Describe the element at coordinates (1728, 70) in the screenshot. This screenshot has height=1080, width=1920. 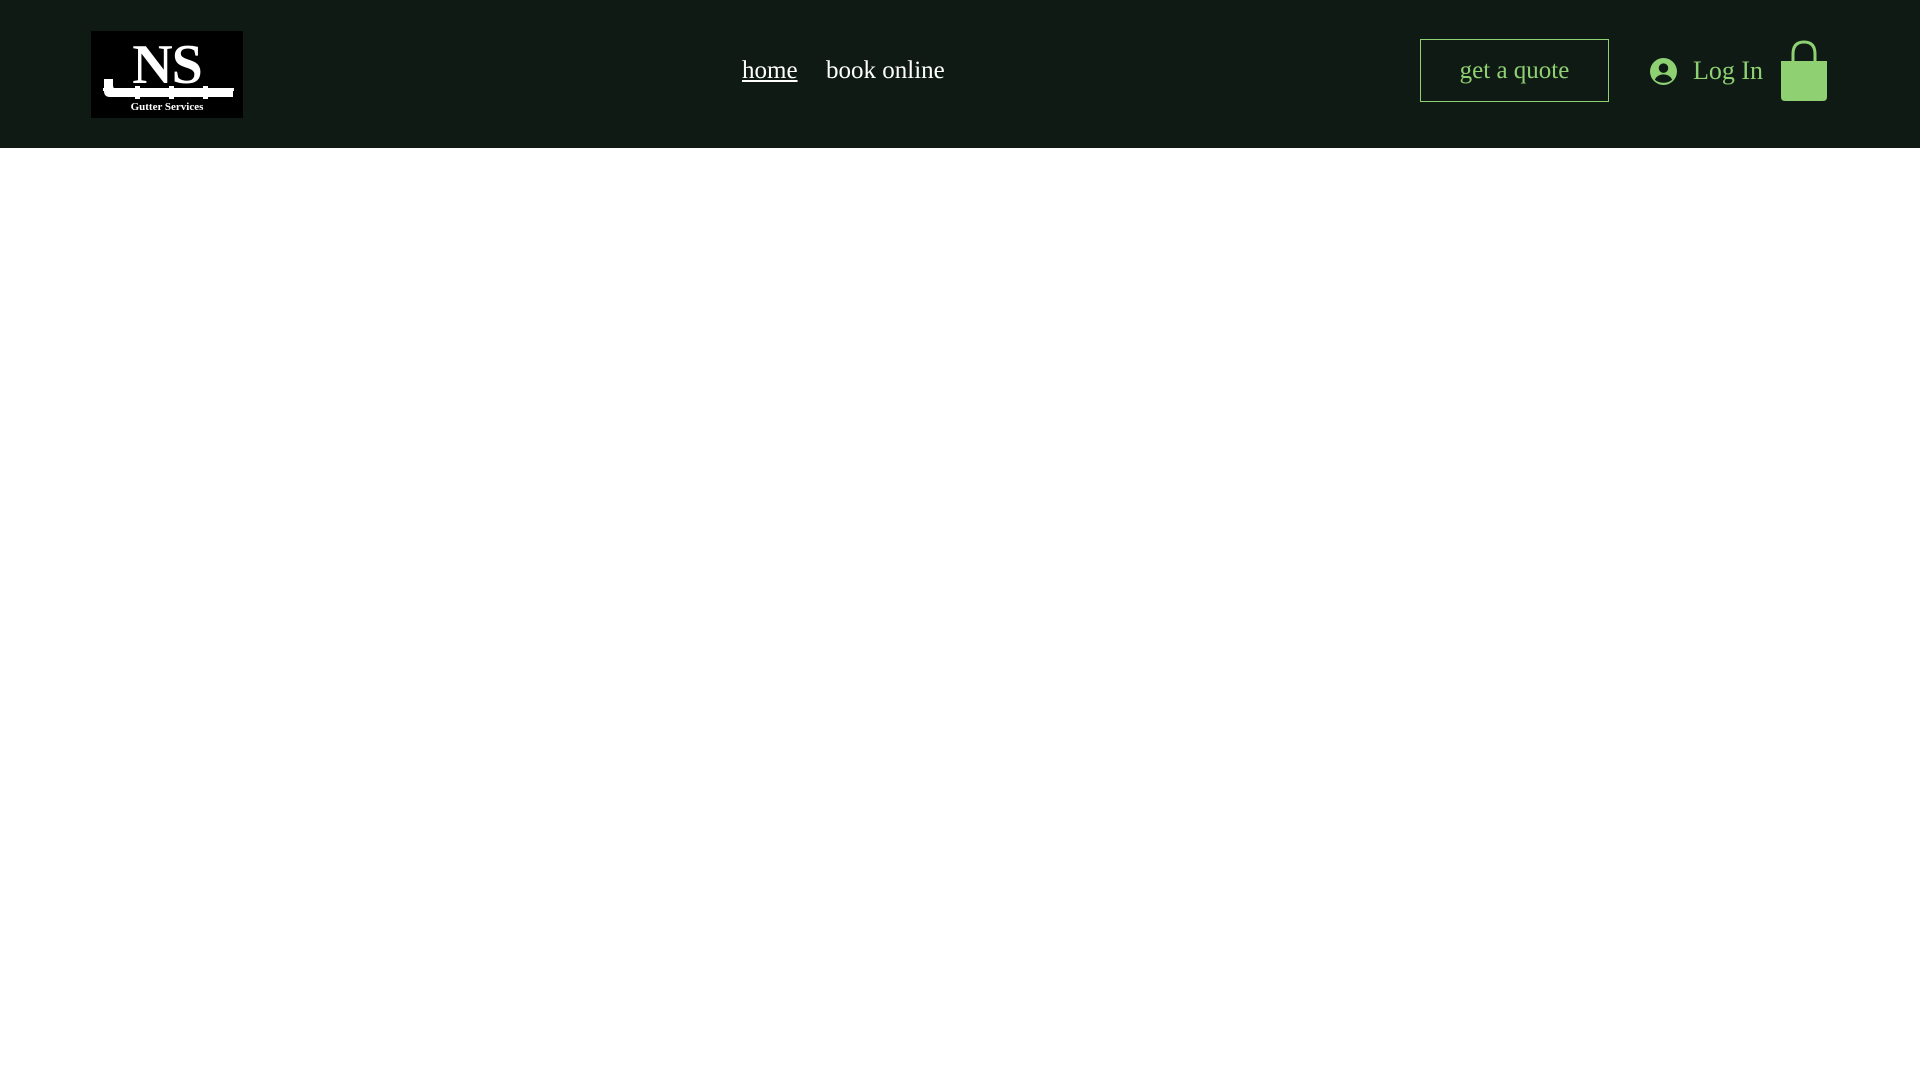
I see `login-label: Log In` at that location.